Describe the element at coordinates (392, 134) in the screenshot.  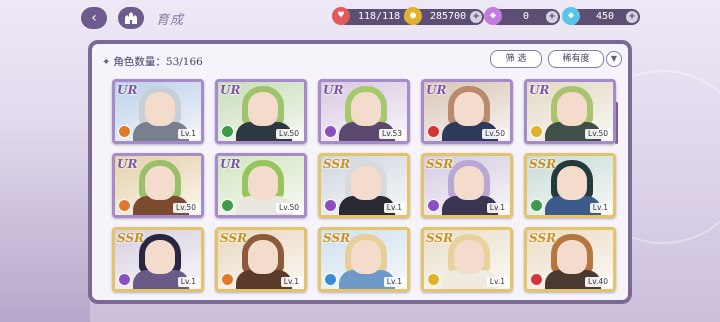
I see `level-label: Lv.53` at that location.